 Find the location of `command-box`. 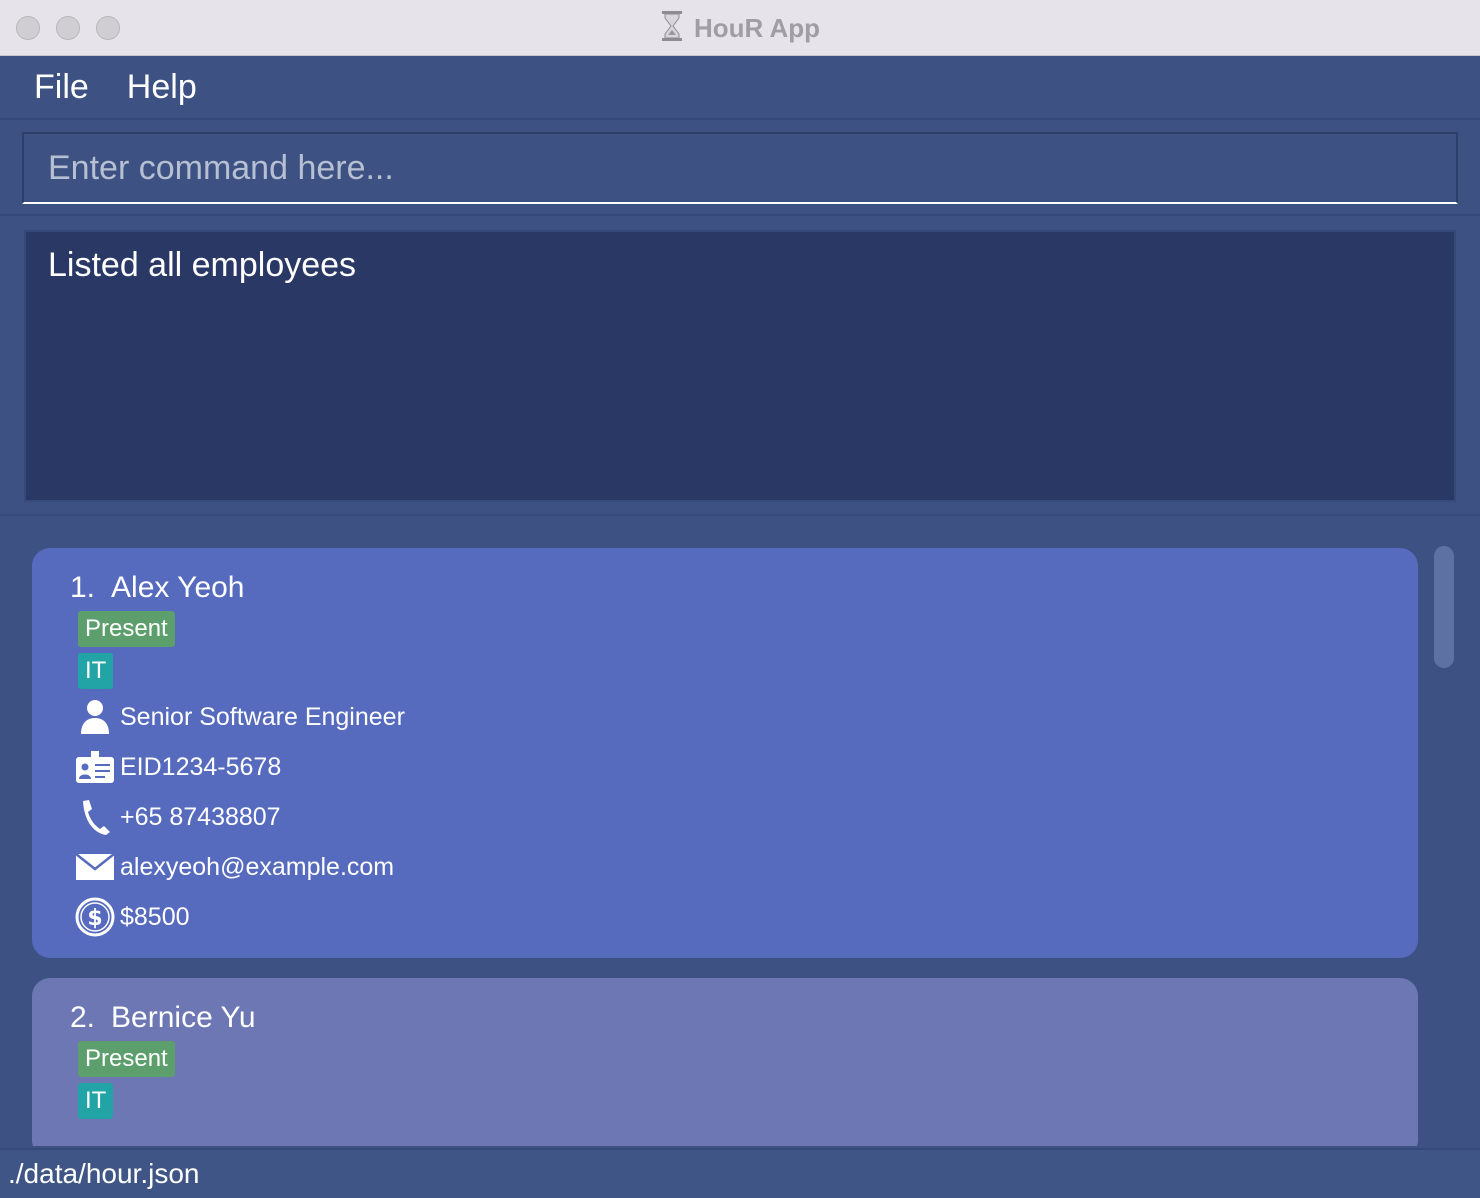

command-box is located at coordinates (740, 168).